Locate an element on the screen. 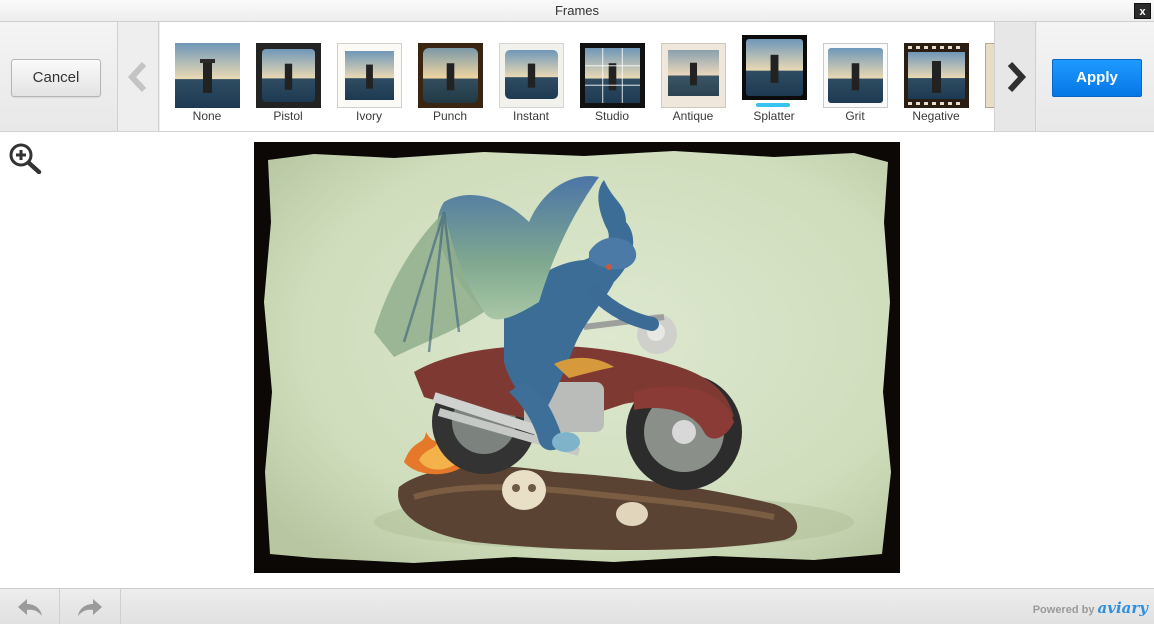 Image resolution: width=1154 pixels, height=624 pixels. frame-preview-negative is located at coordinates (936, 75).